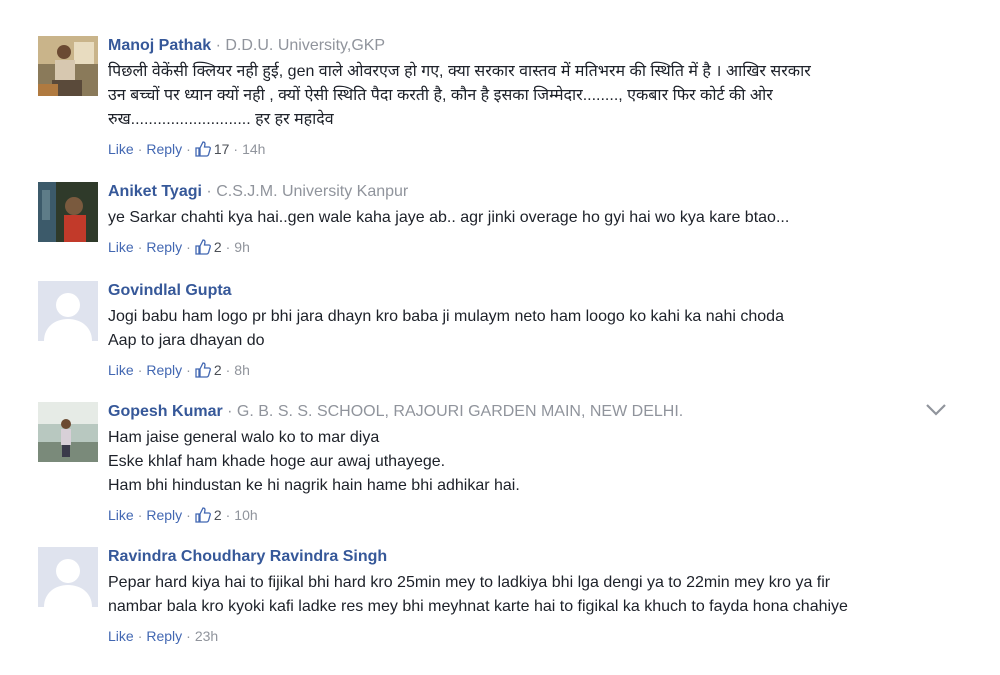 The height and width of the screenshot is (675, 1000). I want to click on timestamp: 8h, so click(242, 370).